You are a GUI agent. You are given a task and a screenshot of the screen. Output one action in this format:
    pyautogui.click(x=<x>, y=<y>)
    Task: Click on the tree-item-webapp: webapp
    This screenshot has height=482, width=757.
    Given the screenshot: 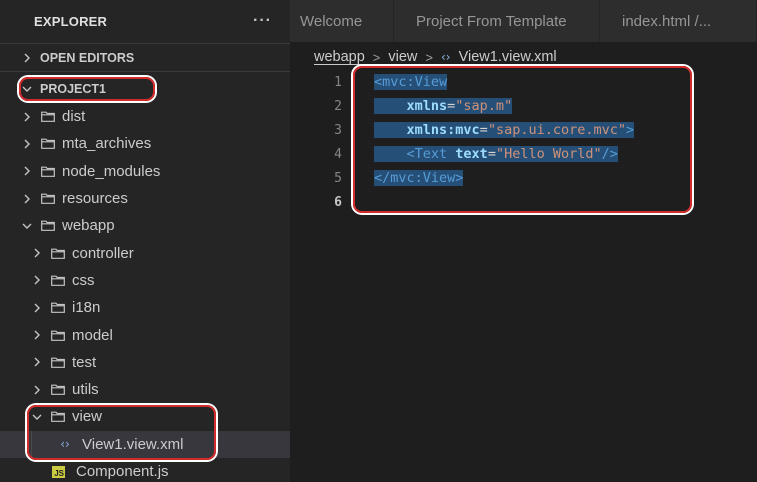 What is the action you would take?
    pyautogui.click(x=145, y=225)
    